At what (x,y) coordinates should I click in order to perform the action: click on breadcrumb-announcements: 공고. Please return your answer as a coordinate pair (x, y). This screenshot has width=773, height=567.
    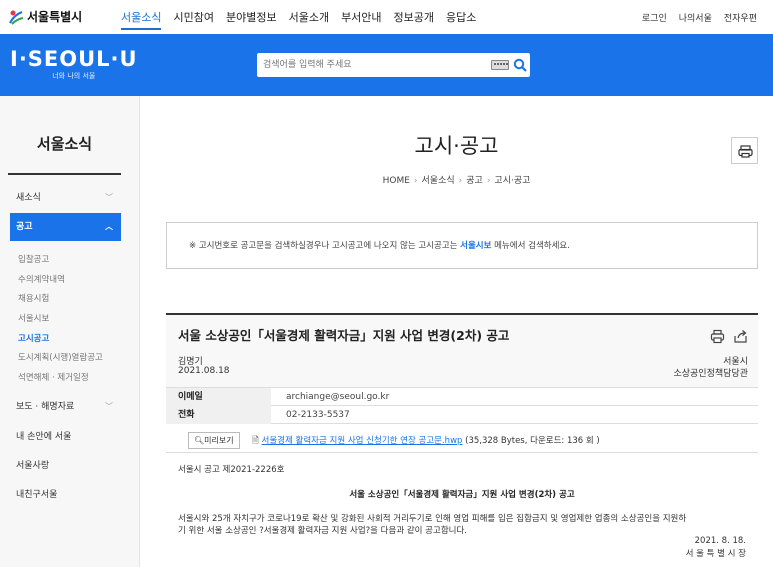
    Looking at the image, I should click on (474, 181).